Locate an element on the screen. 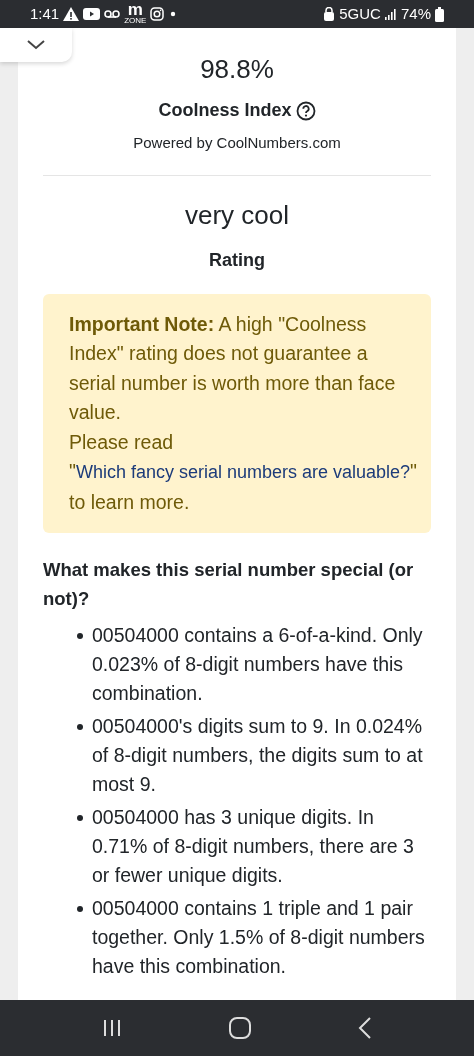 The width and height of the screenshot is (474, 1056). powered-by-text: Powered by CoolNumbers.com is located at coordinates (237, 143).